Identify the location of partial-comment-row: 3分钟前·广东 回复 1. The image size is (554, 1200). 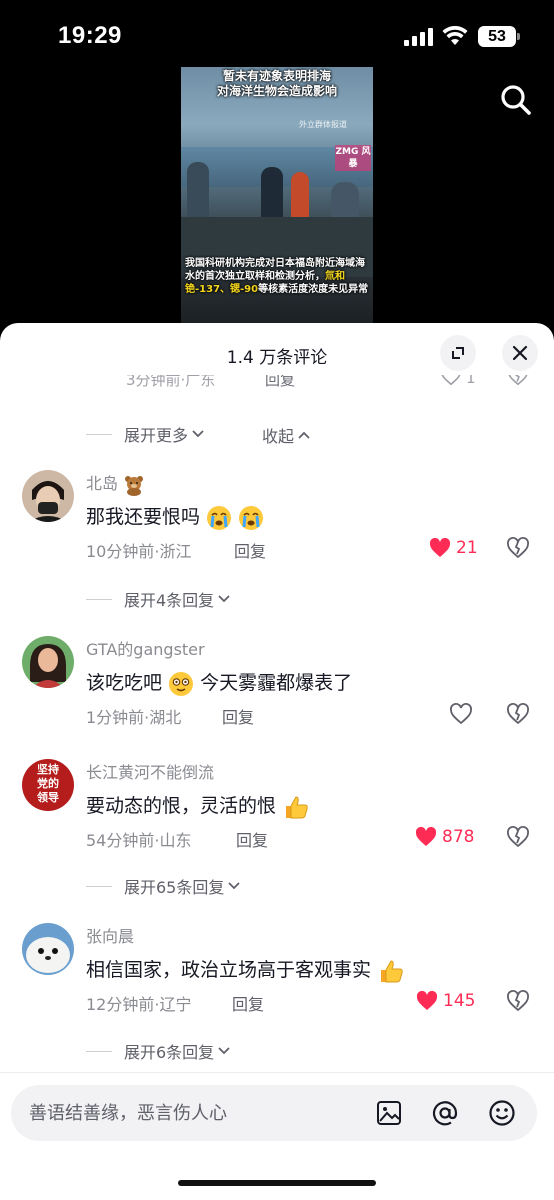
(277, 386).